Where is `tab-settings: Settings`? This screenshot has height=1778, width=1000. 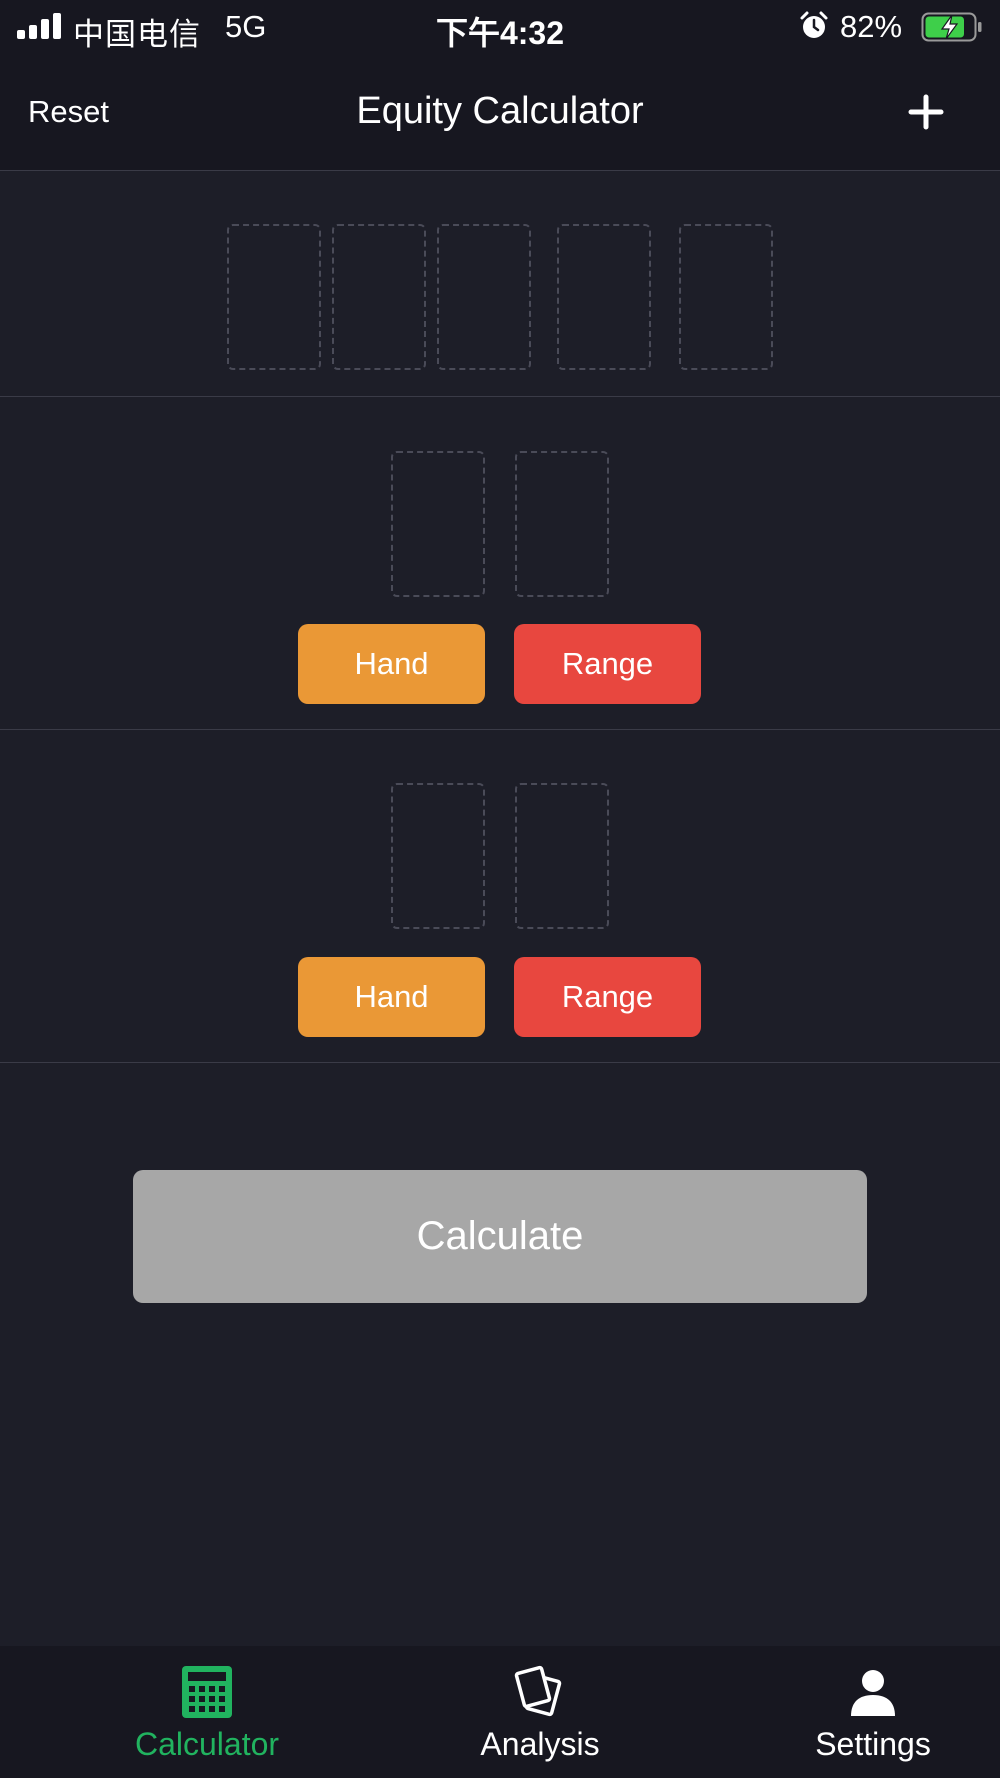 tab-settings: Settings is located at coordinates (873, 1712).